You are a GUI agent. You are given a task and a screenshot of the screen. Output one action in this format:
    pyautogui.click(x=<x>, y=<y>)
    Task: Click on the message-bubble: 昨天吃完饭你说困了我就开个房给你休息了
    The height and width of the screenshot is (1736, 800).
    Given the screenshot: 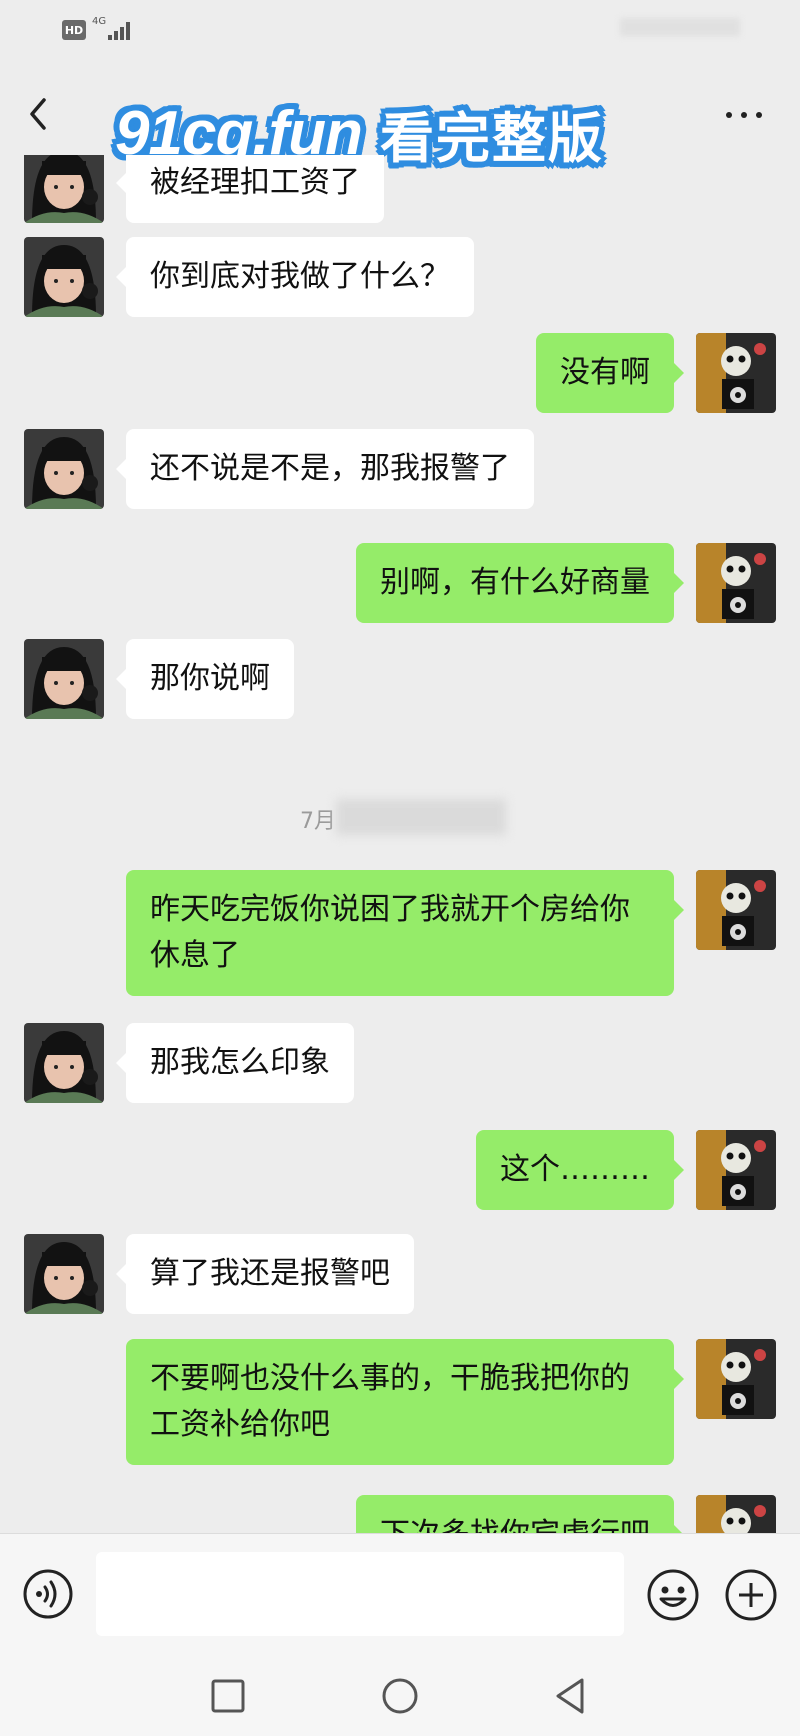 What is the action you would take?
    pyautogui.click(x=405, y=933)
    